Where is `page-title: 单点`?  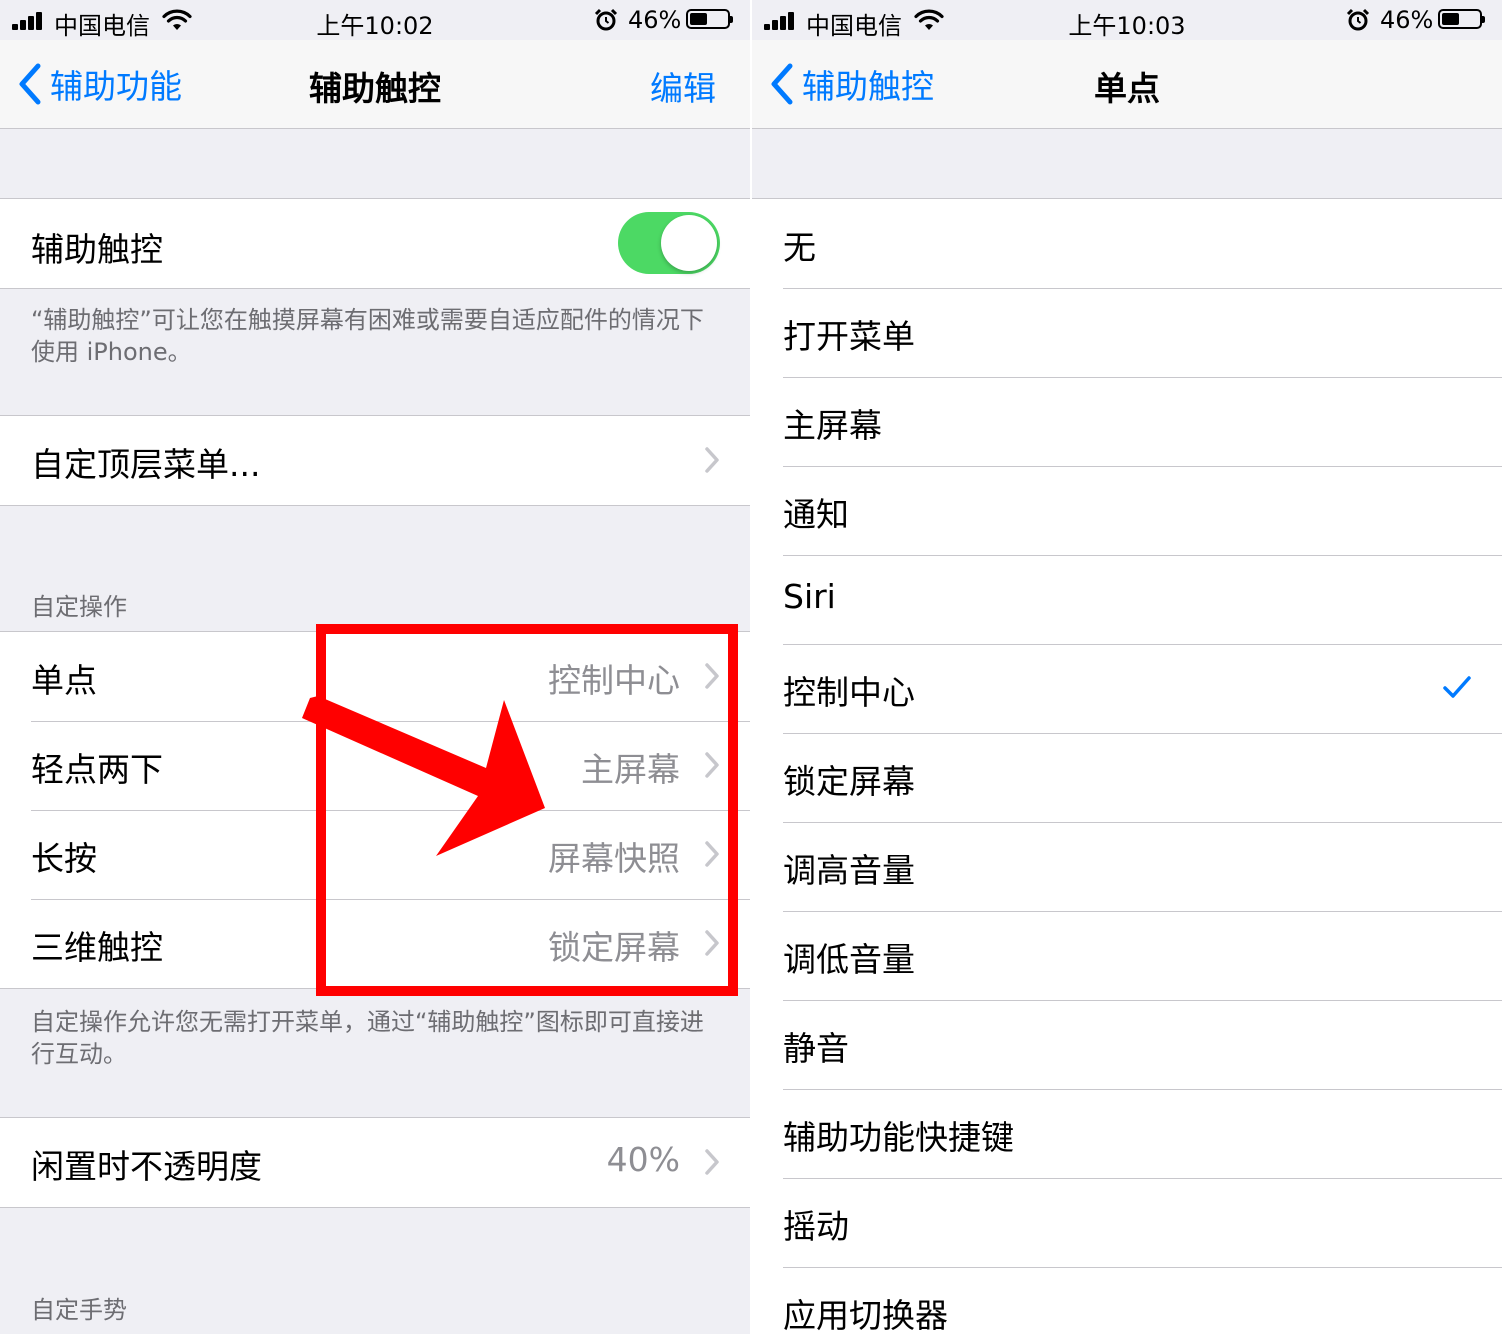
page-title: 单点 is located at coordinates (1127, 88).